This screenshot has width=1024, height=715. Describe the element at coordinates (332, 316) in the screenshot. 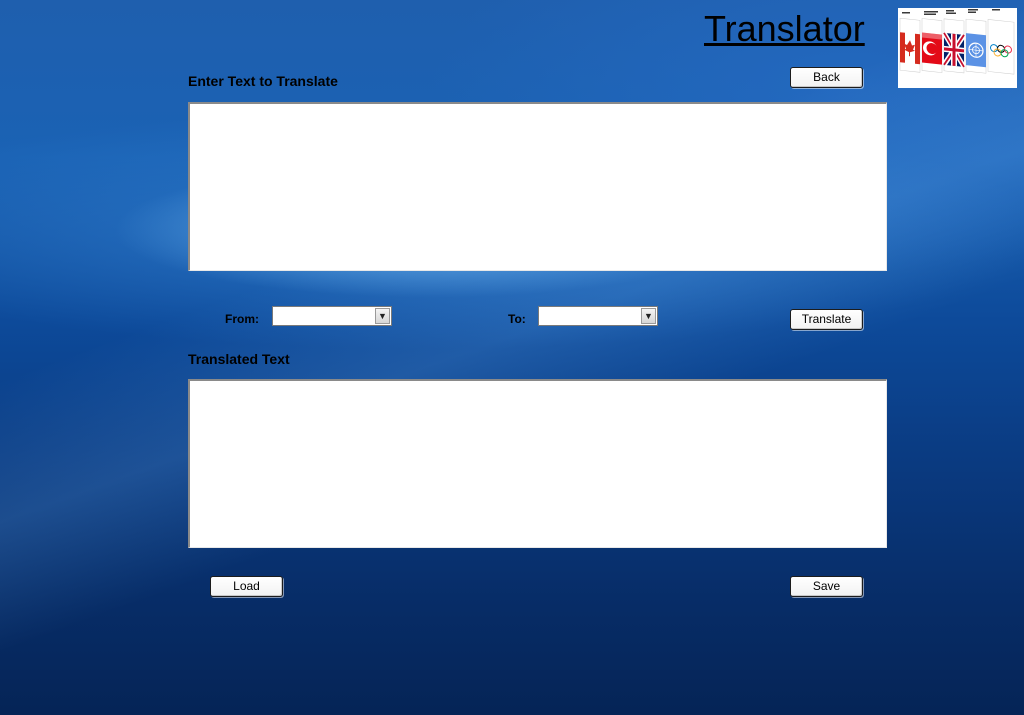

I see `from-language-select: ▼` at that location.